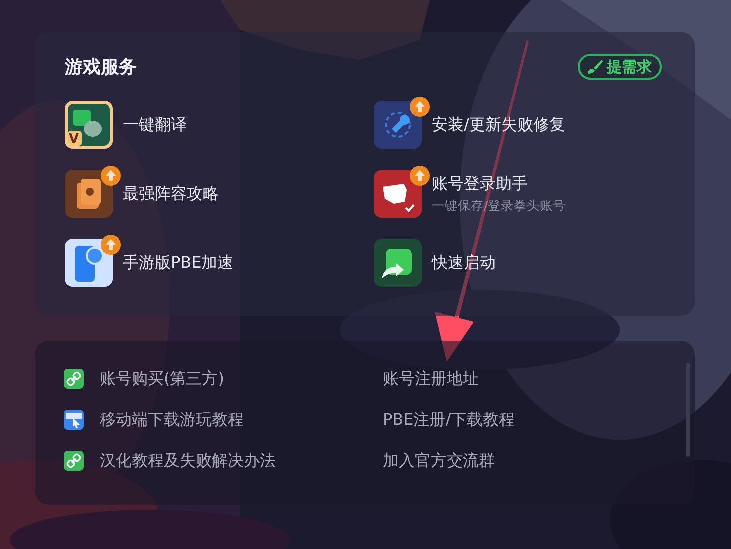  Describe the element at coordinates (188, 461) in the screenshot. I see `link-label: 汉化教程及失败解决办法` at that location.